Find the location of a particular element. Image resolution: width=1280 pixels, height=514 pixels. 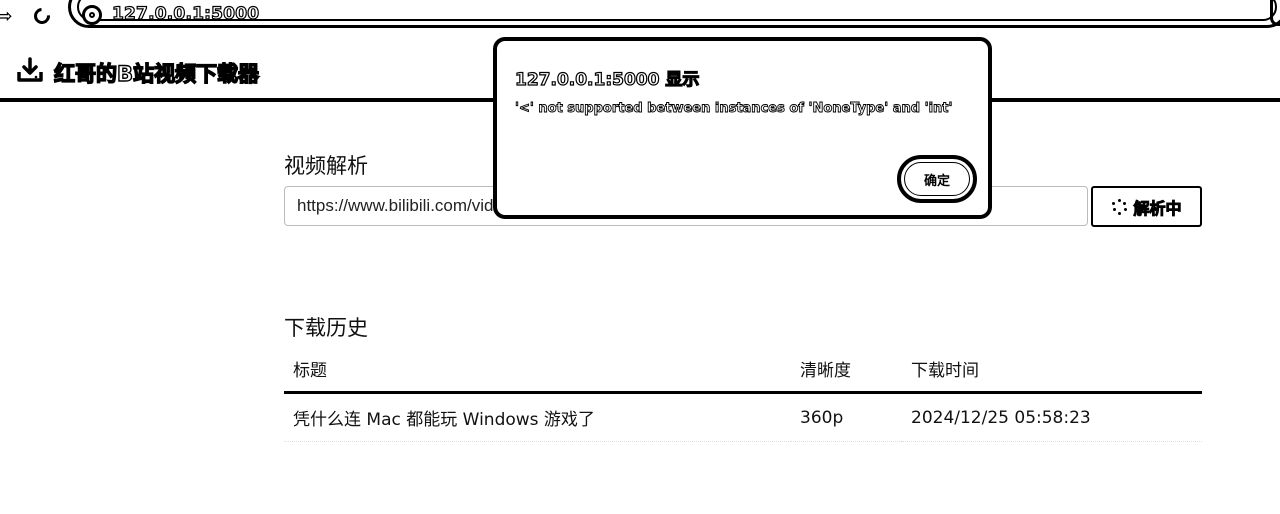

table-header-row: 标题 清晰度 下载时间 is located at coordinates (743, 370).